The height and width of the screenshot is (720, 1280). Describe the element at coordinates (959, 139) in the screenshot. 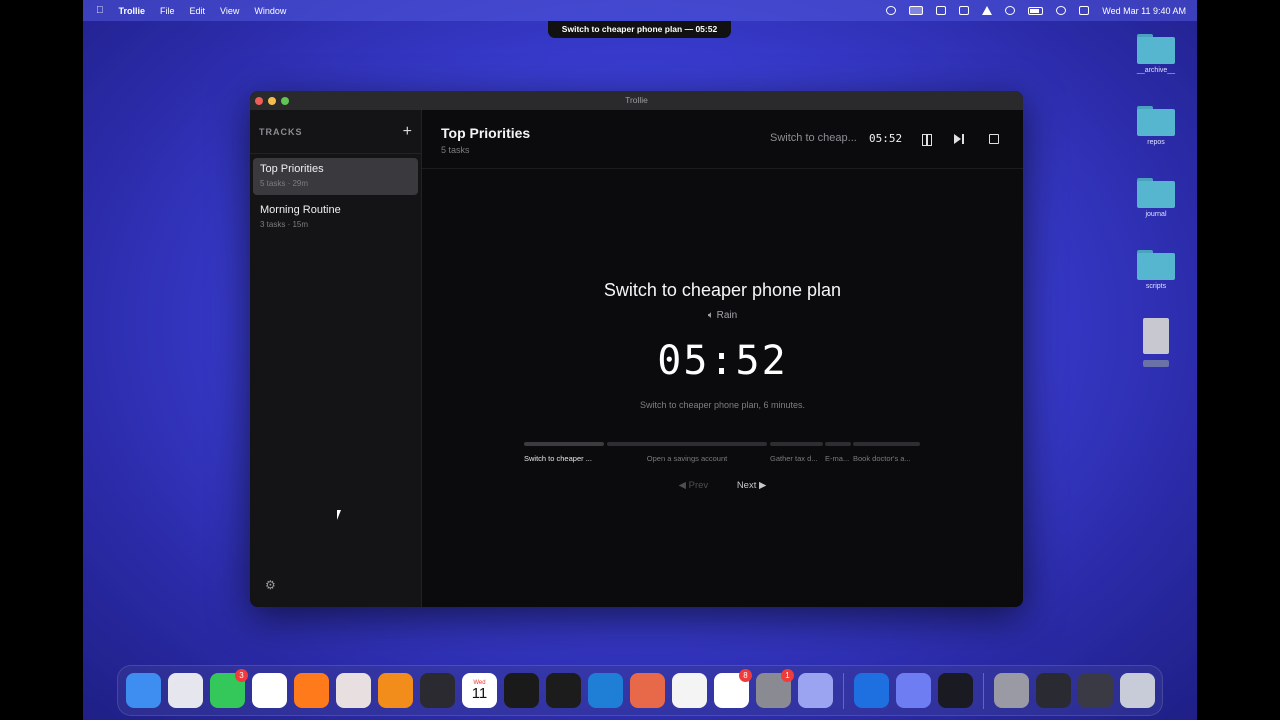

I see `skip-forward-icon` at that location.